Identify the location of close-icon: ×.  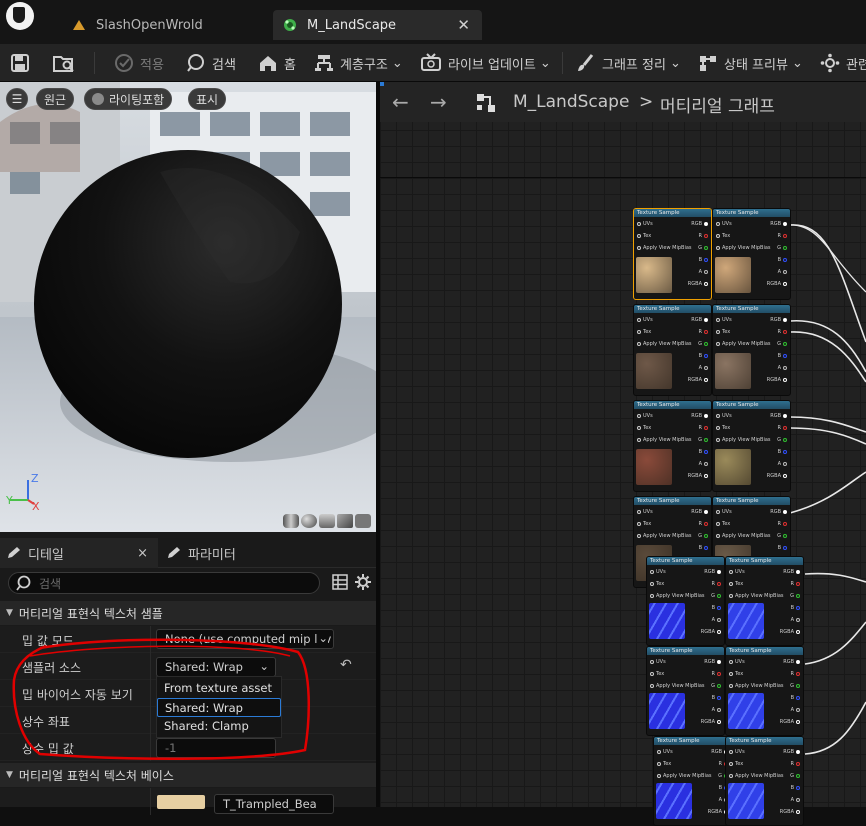
(142, 553).